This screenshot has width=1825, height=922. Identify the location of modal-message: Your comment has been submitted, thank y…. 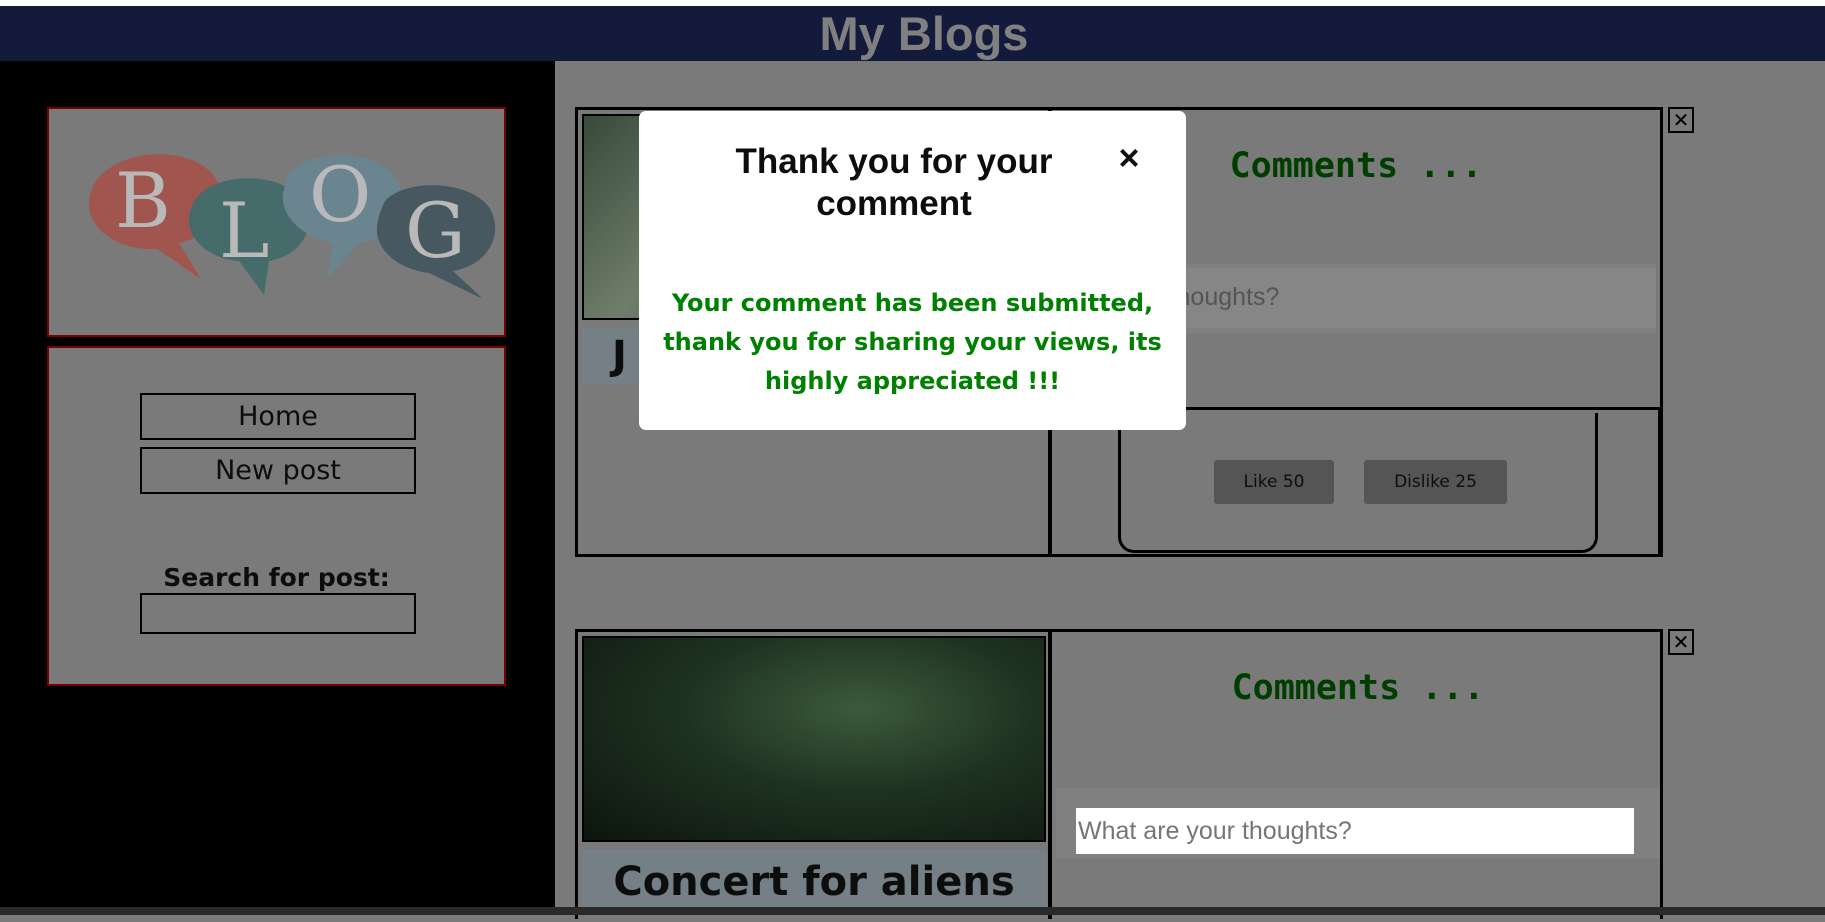
(912, 342).